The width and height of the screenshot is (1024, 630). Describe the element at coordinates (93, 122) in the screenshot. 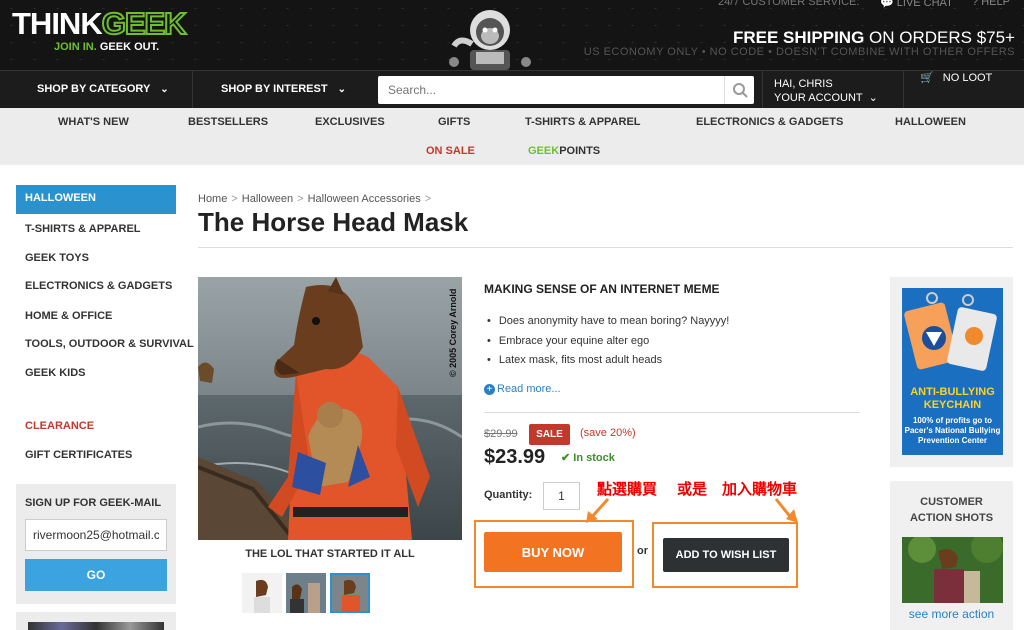

I see `cat-whats-new: WHAT'S NEW` at that location.